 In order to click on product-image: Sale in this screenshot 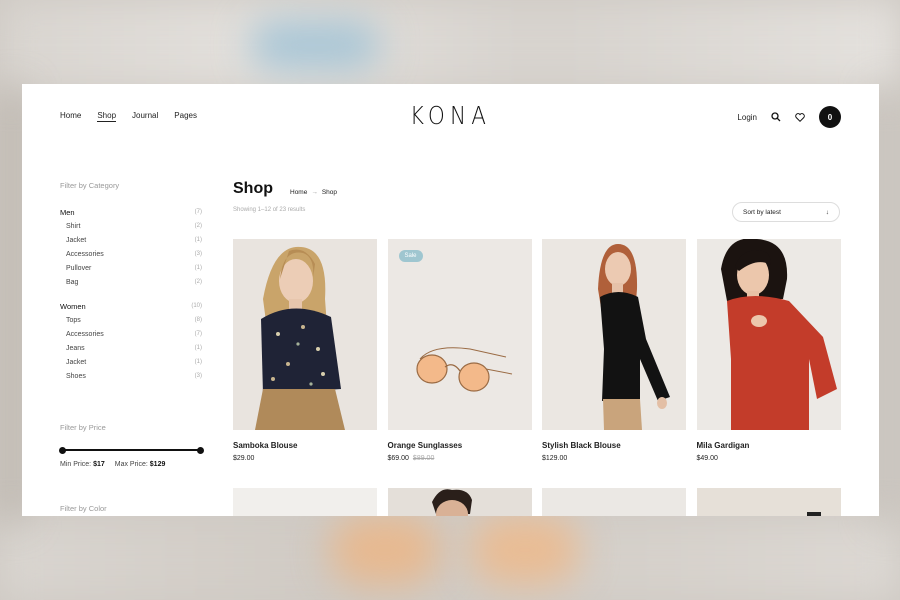, I will do `click(459, 334)`.